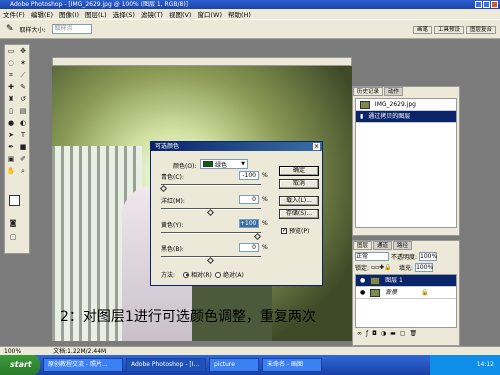  Describe the element at coordinates (11, 51) in the screenshot. I see `marquee-tool-icon: ▭` at that location.